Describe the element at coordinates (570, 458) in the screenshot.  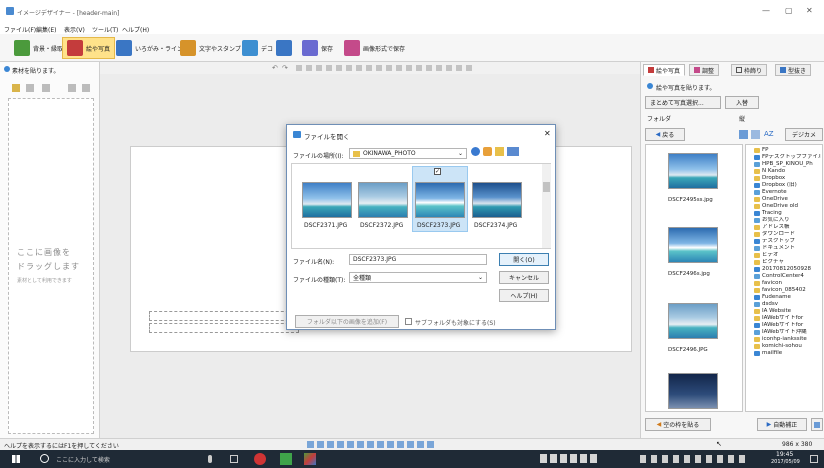
I see `ime-indicators` at that location.